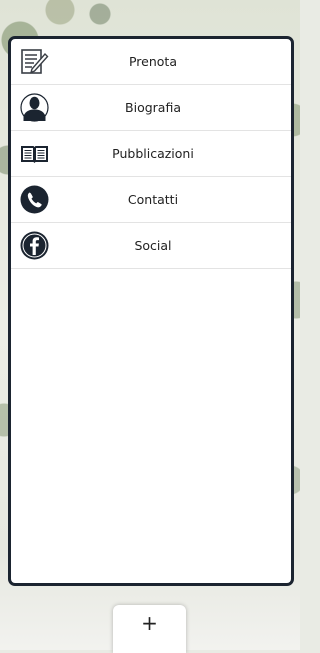  I want to click on add-button: +, so click(149, 629).